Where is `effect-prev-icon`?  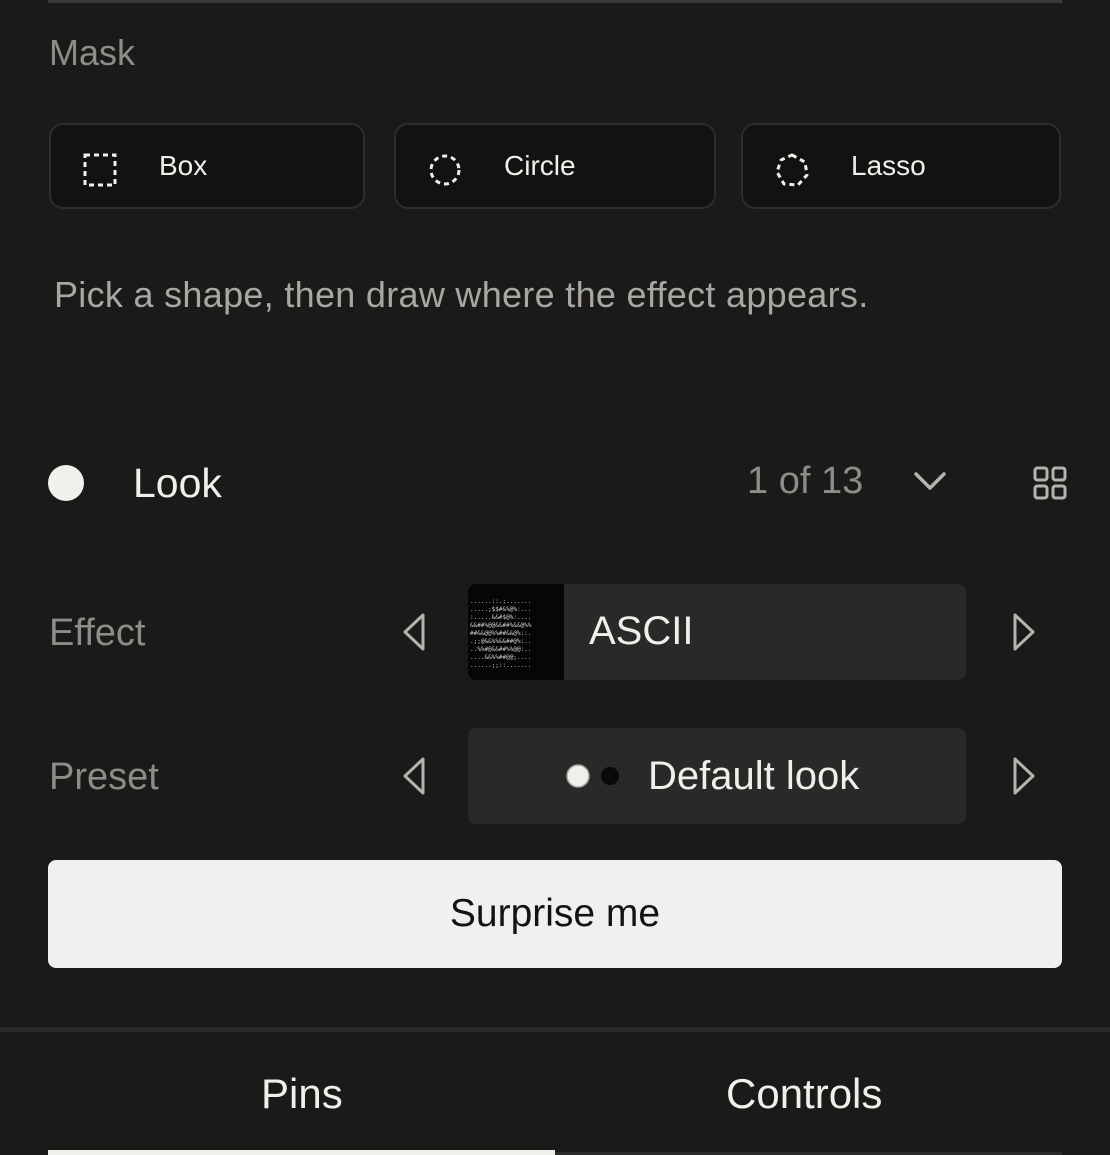
effect-prev-icon is located at coordinates (415, 632).